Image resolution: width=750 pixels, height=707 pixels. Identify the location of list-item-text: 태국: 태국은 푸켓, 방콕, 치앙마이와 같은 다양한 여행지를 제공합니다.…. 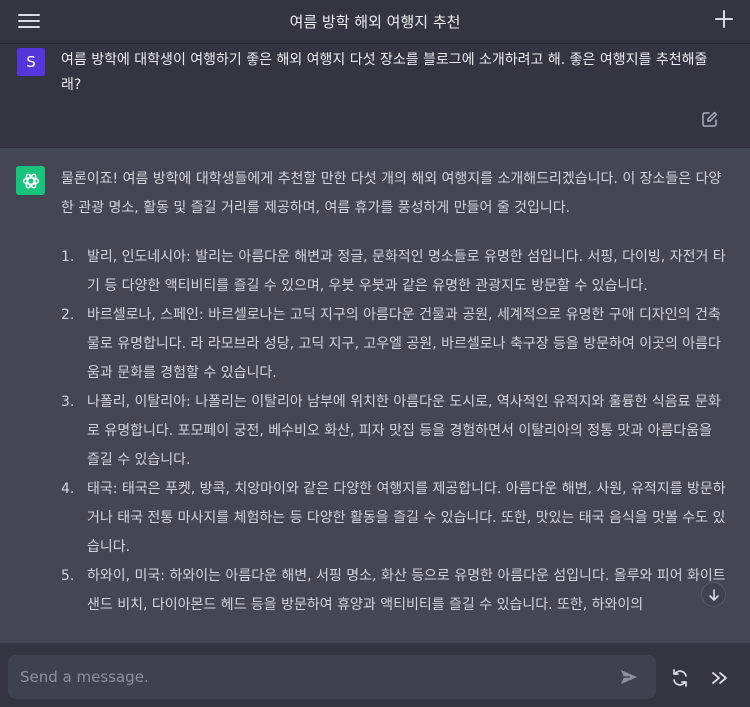
(406, 518).